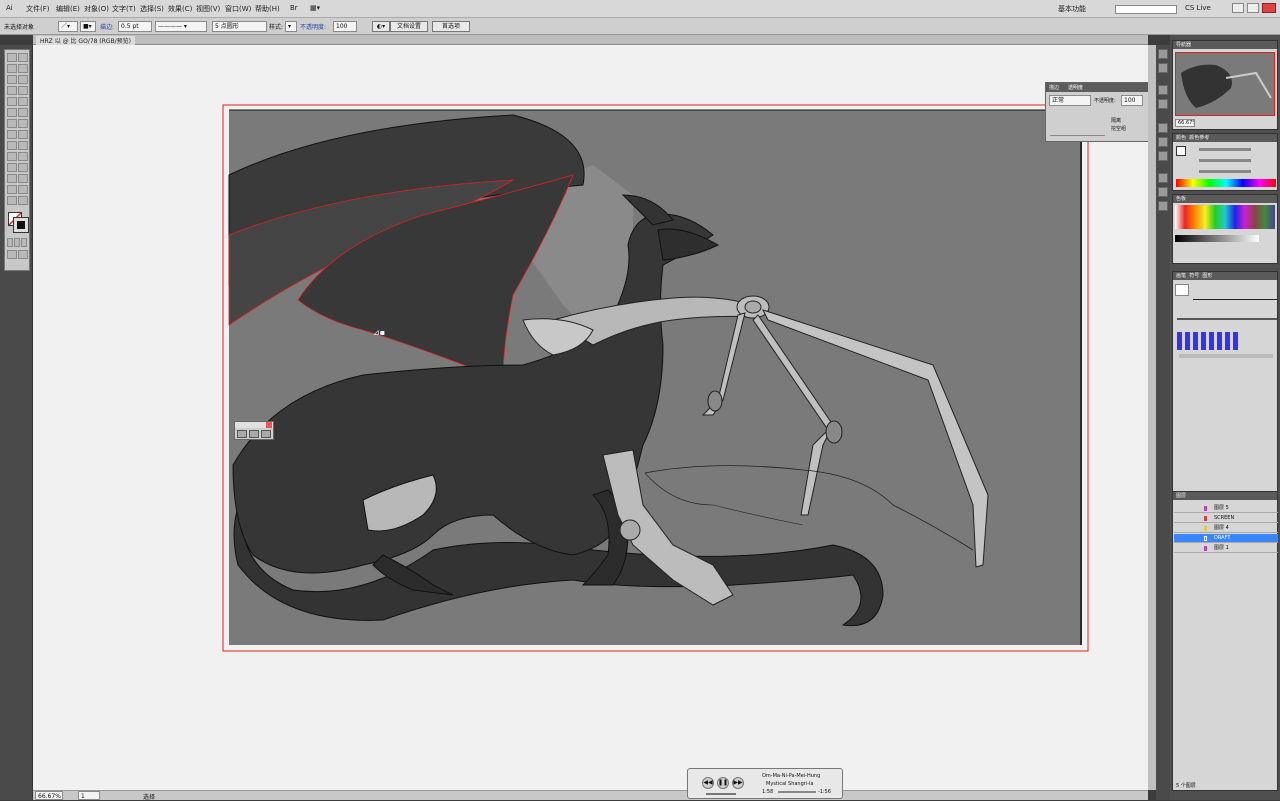 This screenshot has width=1280, height=801. Describe the element at coordinates (23, 156) in the screenshot. I see `gradient-tool-icon` at that location.